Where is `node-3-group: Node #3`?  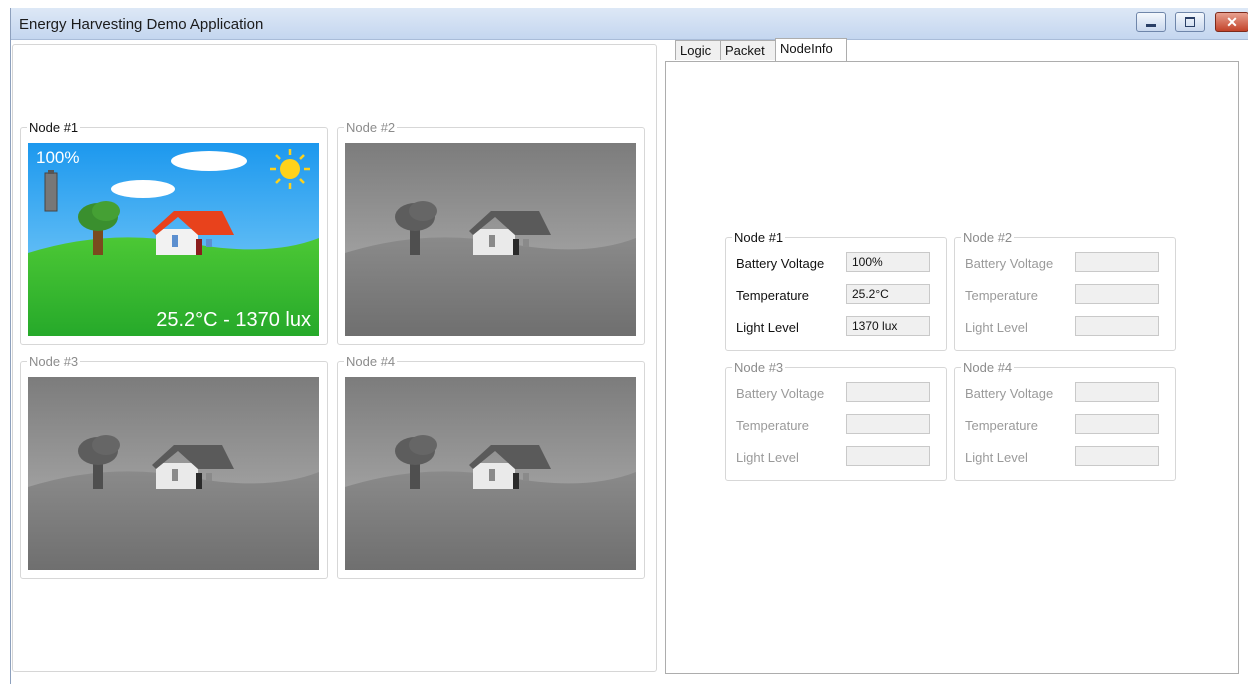
node-3-group: Node #3 is located at coordinates (174, 466).